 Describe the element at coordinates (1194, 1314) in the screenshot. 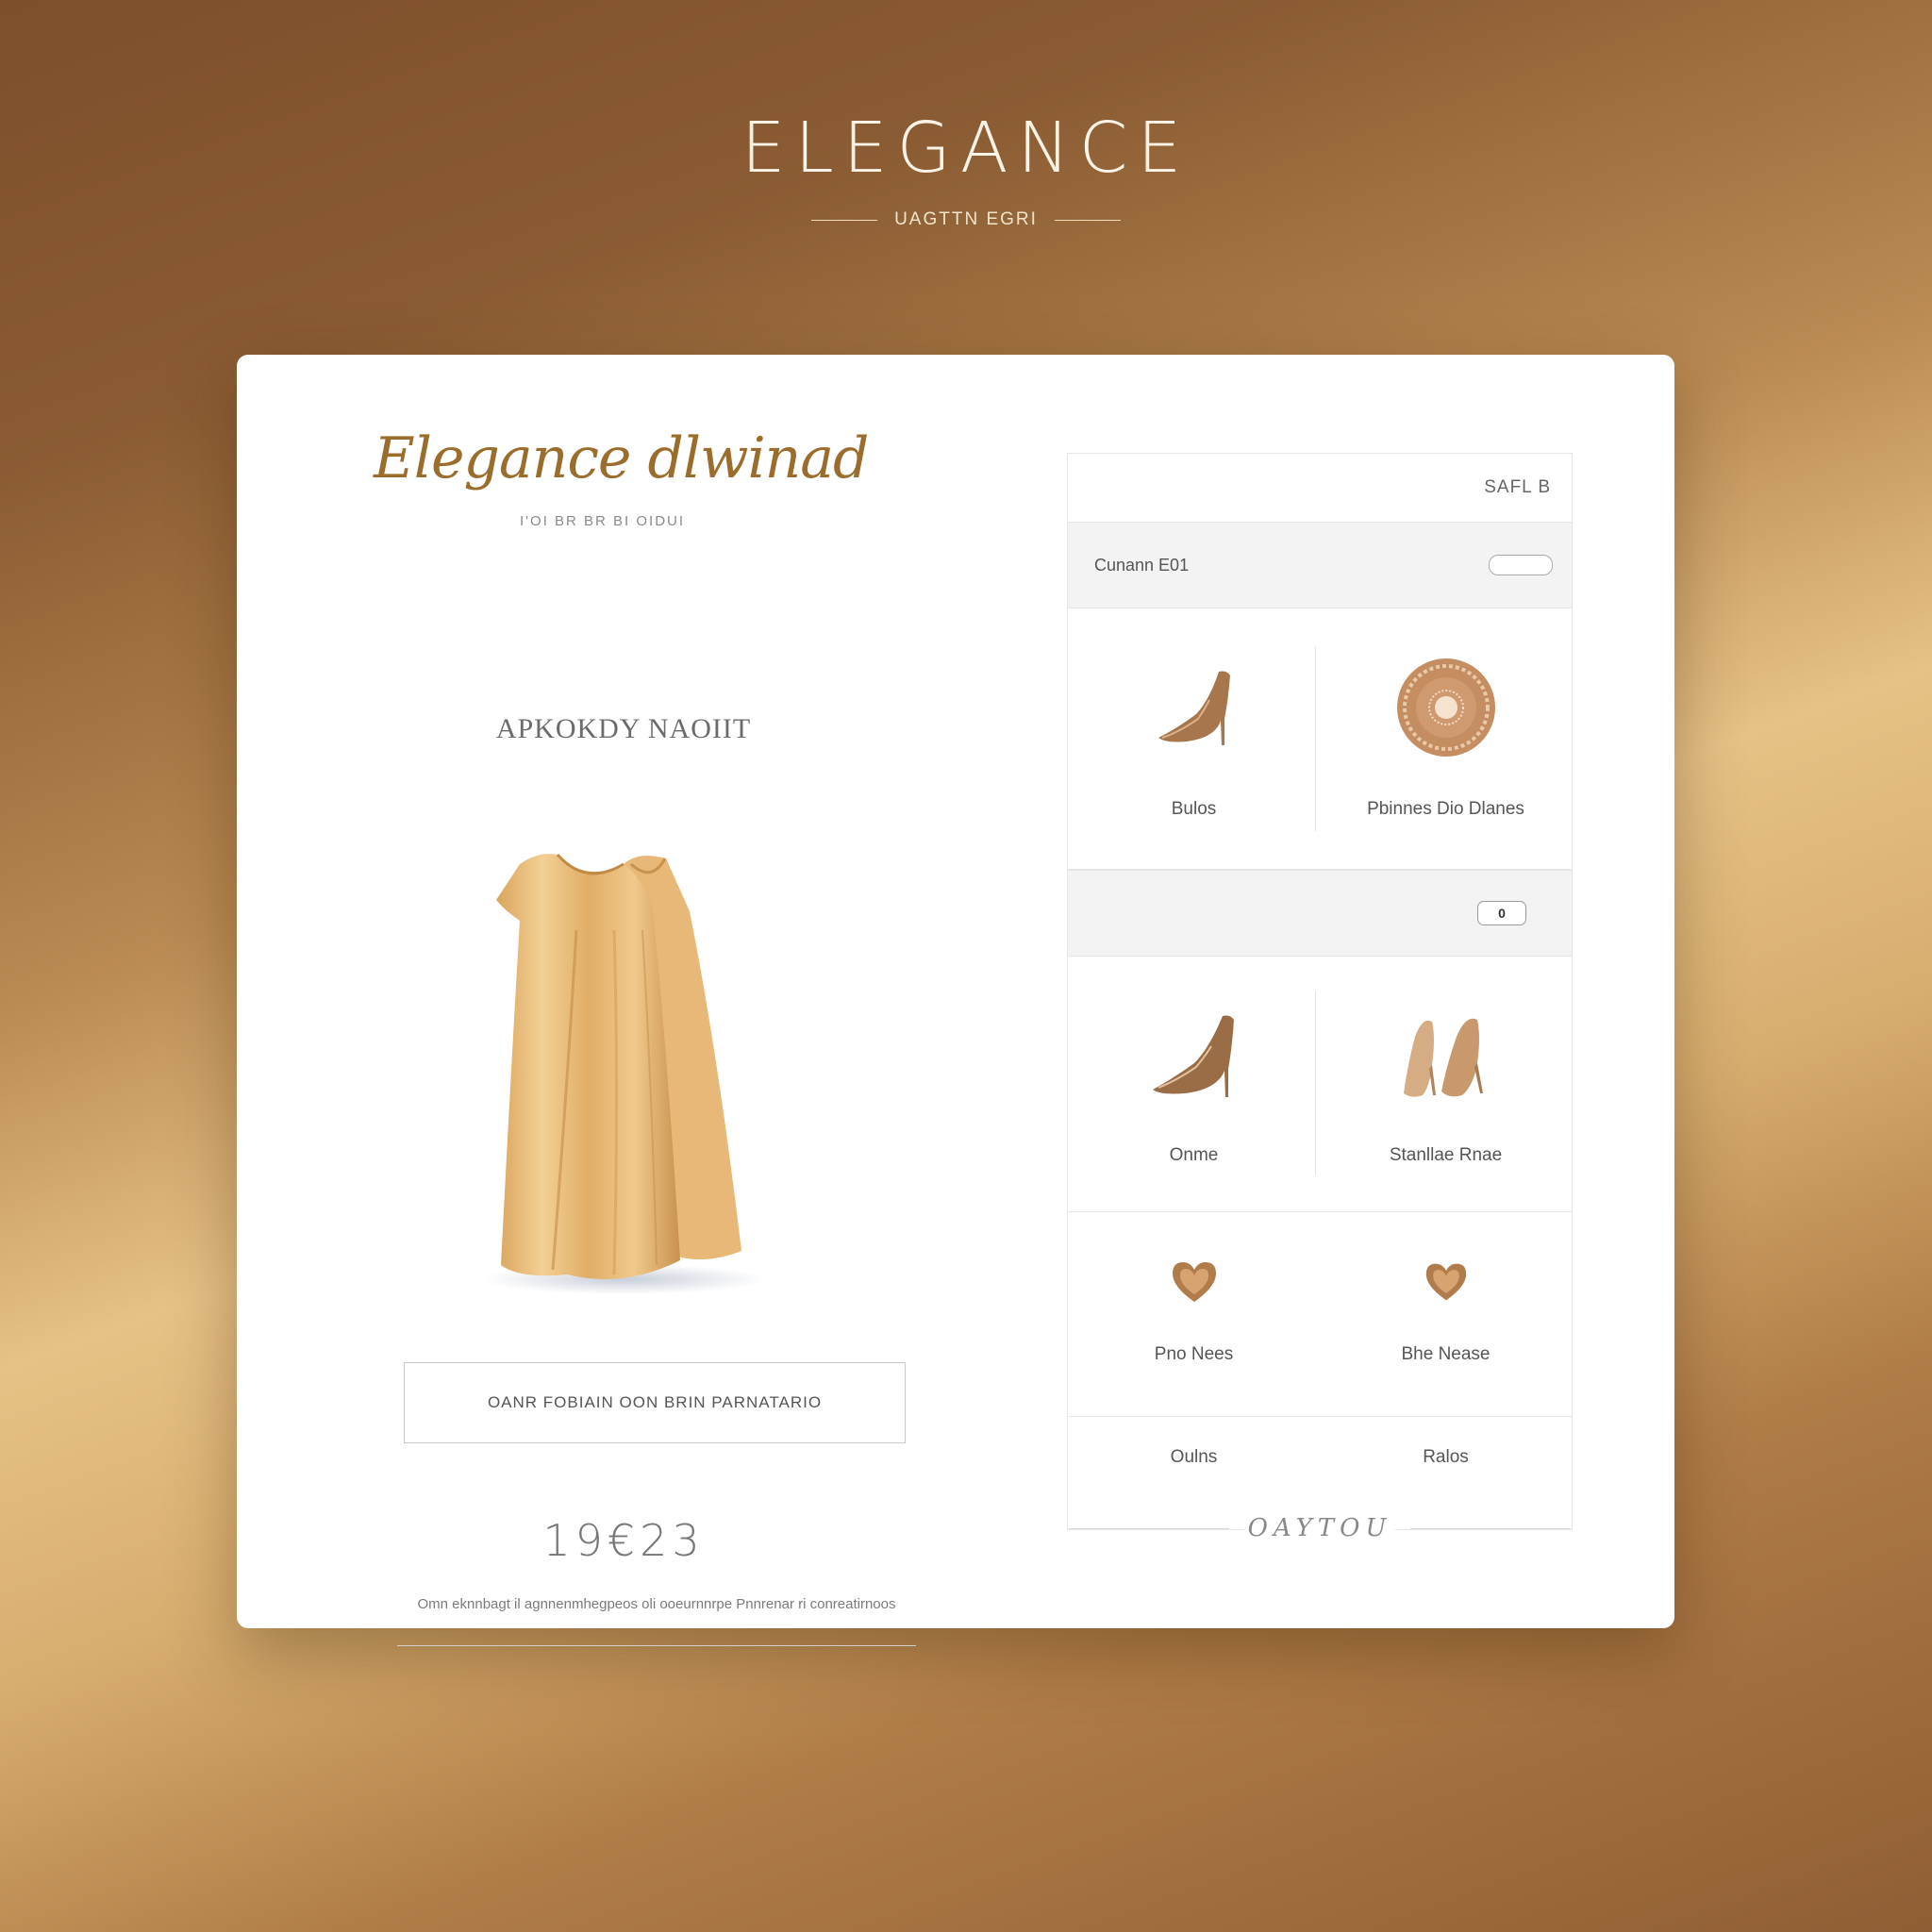

I see `option-item: Pno Nees` at that location.